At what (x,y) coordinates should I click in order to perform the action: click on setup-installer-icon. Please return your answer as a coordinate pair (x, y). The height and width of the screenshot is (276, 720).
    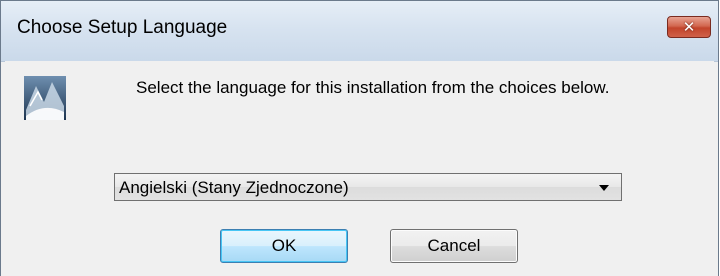
    Looking at the image, I should click on (45, 98).